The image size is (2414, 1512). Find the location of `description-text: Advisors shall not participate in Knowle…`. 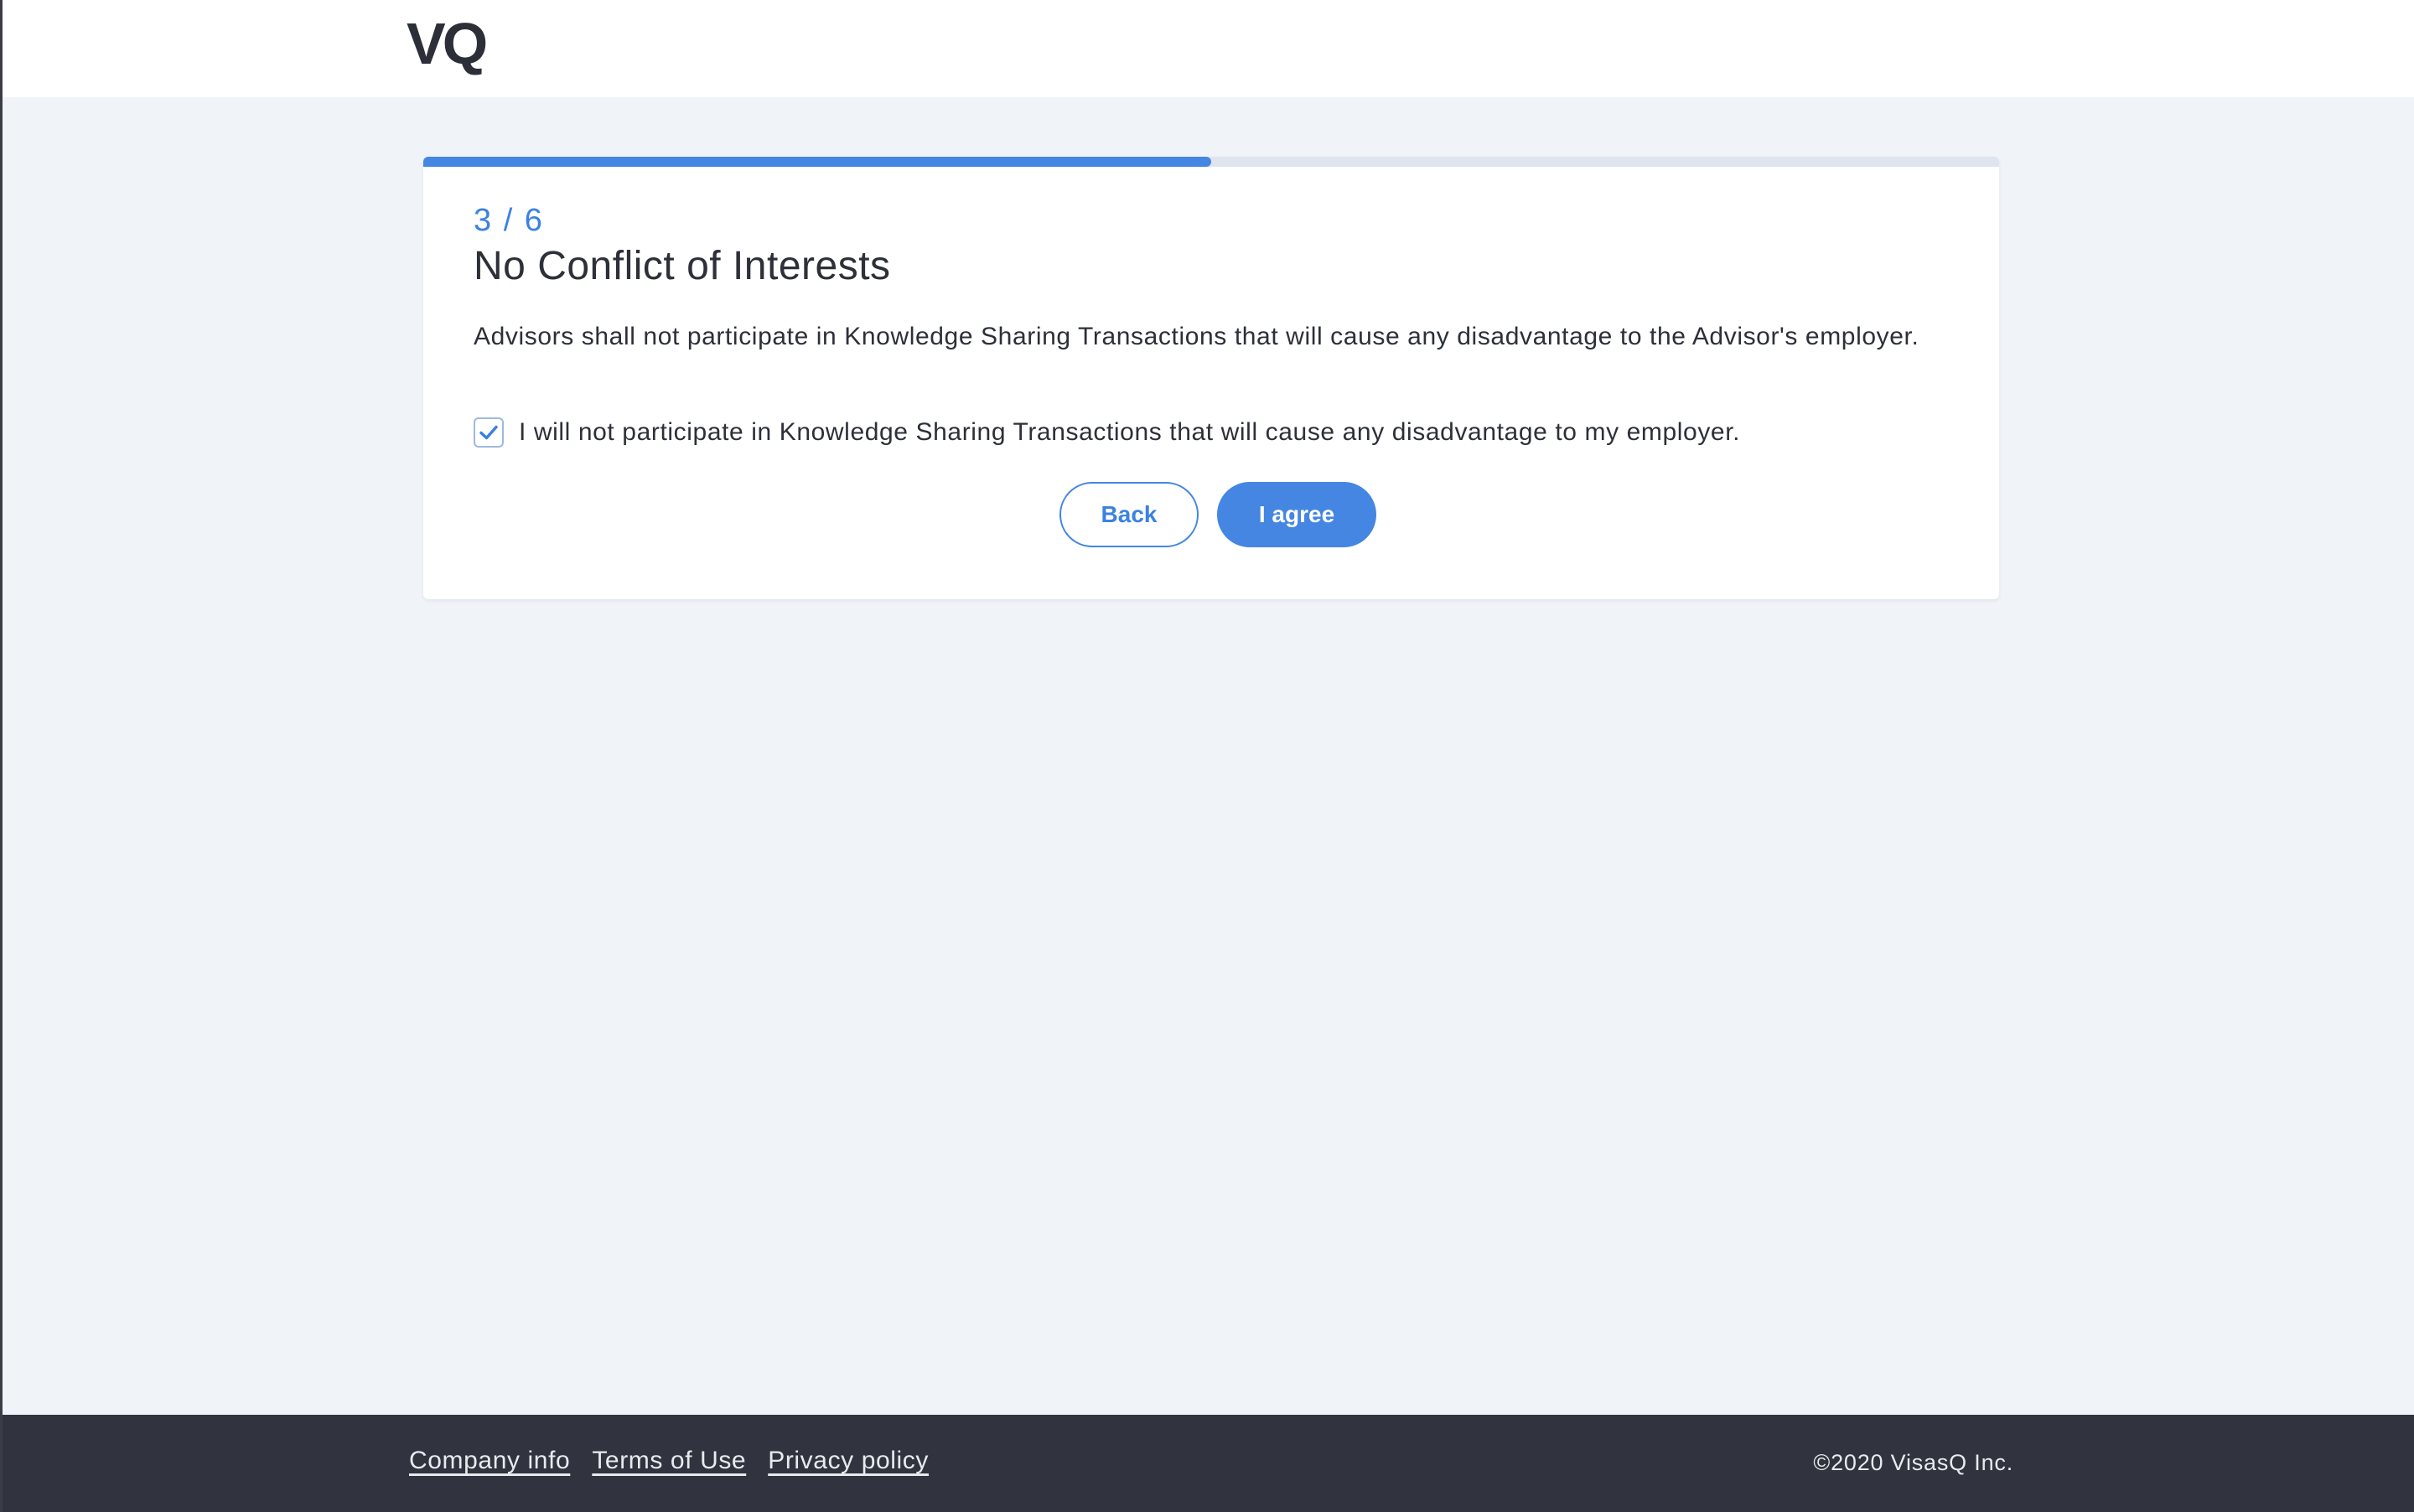

description-text: Advisors shall not participate in Knowle… is located at coordinates (1196, 336).